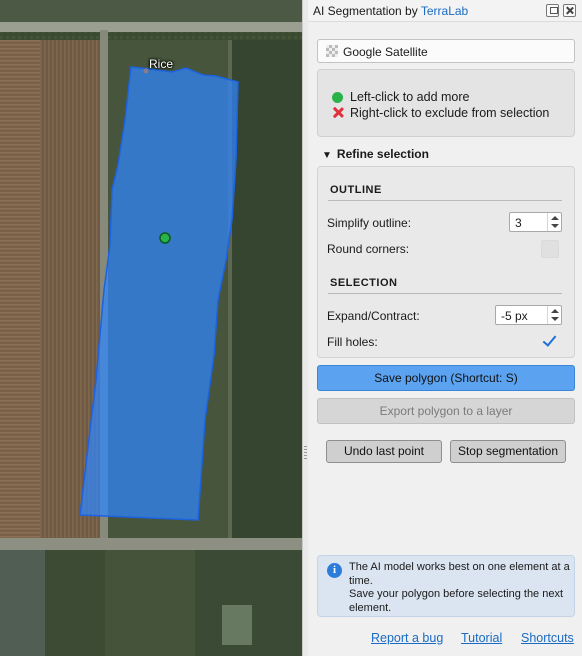  I want to click on map-label-rice: Rice, so click(161, 64).